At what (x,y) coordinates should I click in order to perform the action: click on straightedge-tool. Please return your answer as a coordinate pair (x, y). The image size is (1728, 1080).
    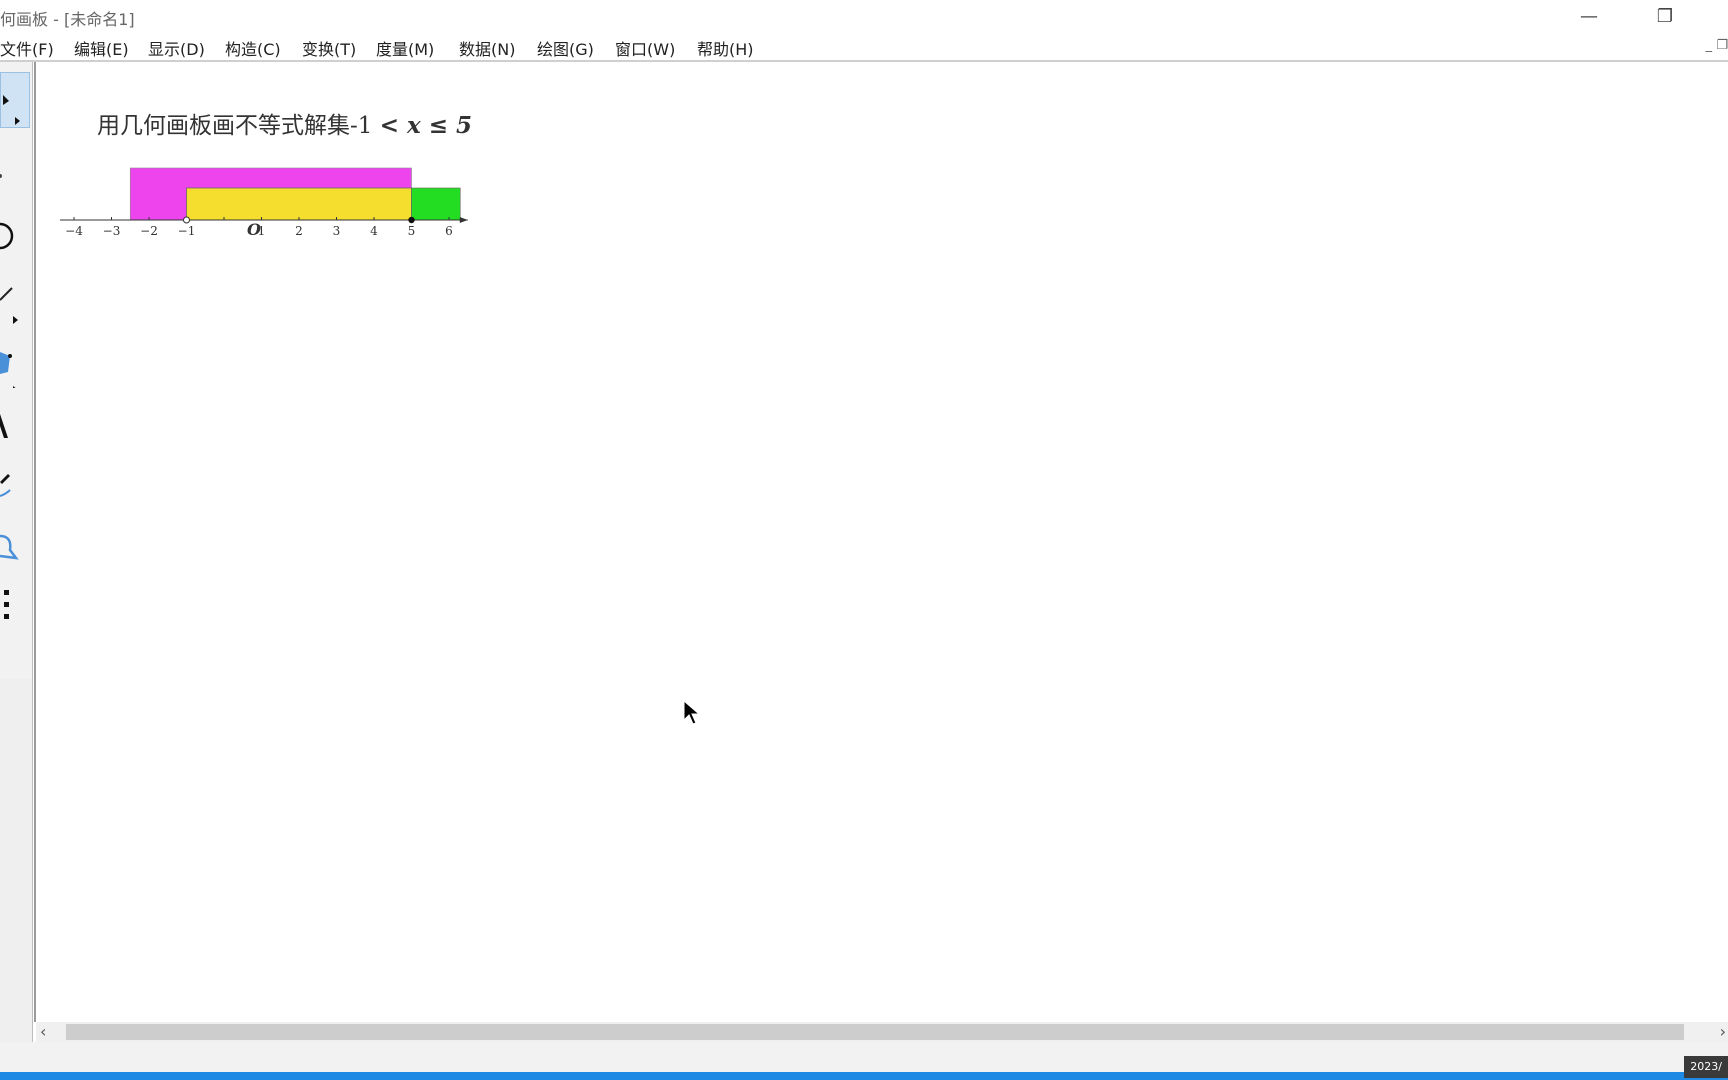
    Looking at the image, I should click on (15, 298).